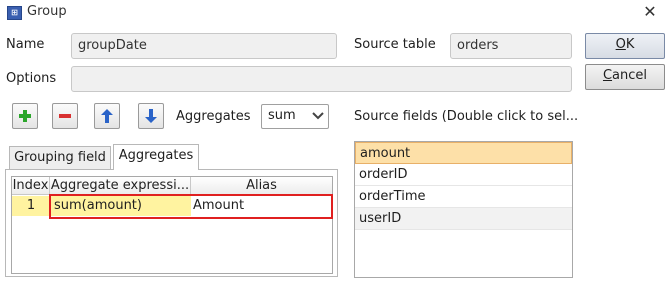  Describe the element at coordinates (463, 153) in the screenshot. I see `list-item: amount` at that location.